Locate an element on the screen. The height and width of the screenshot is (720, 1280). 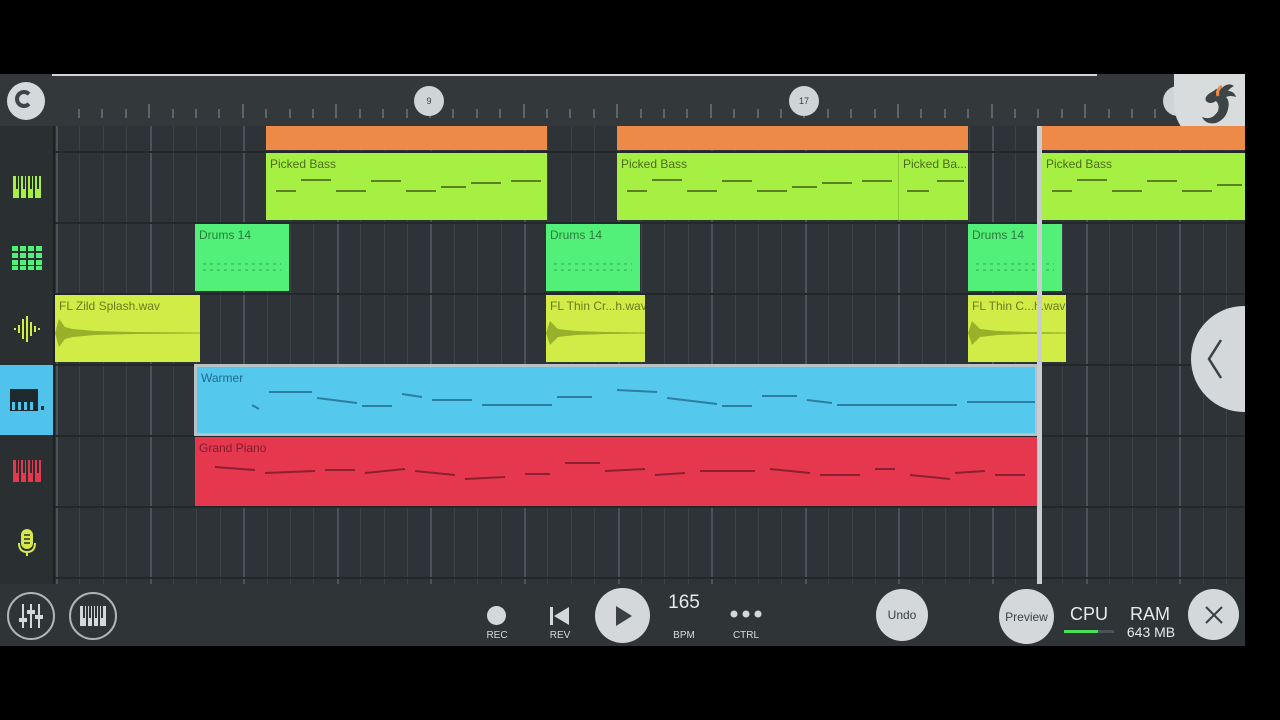
clip-warmer: Warmer is located at coordinates (616, 400).